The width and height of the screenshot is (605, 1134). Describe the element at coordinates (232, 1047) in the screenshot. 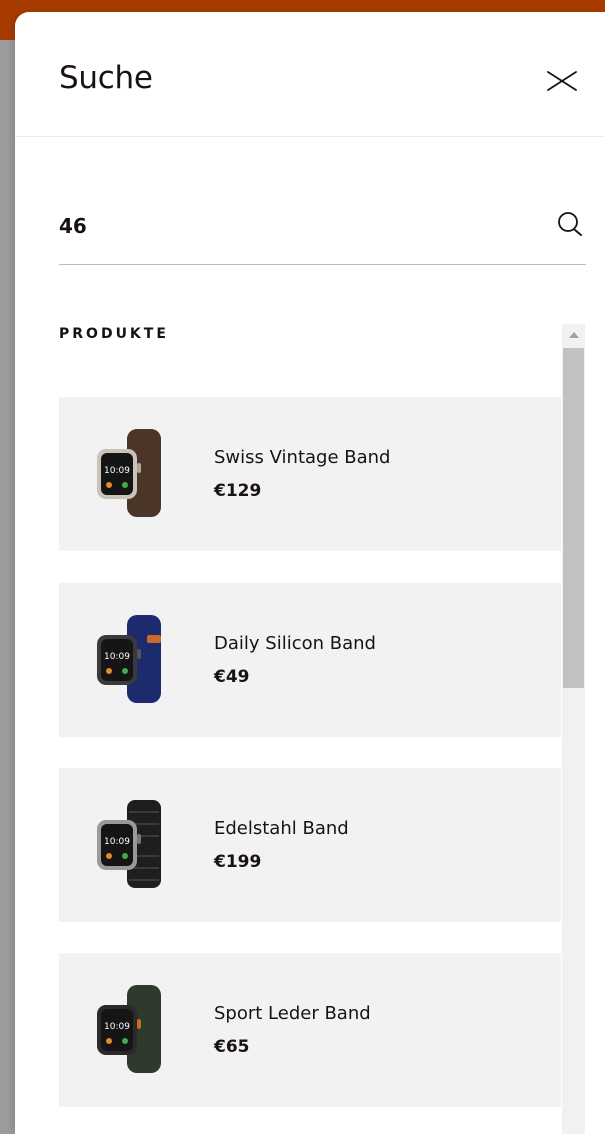

I see `product-price: €65` at that location.